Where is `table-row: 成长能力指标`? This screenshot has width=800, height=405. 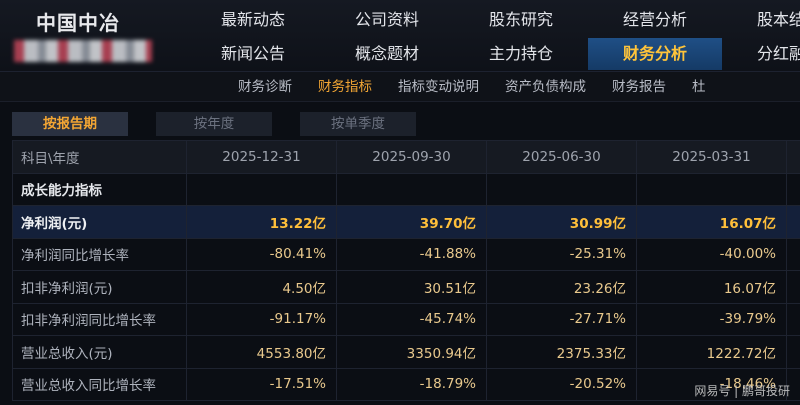 table-row: 成长能力指标 is located at coordinates (406, 189).